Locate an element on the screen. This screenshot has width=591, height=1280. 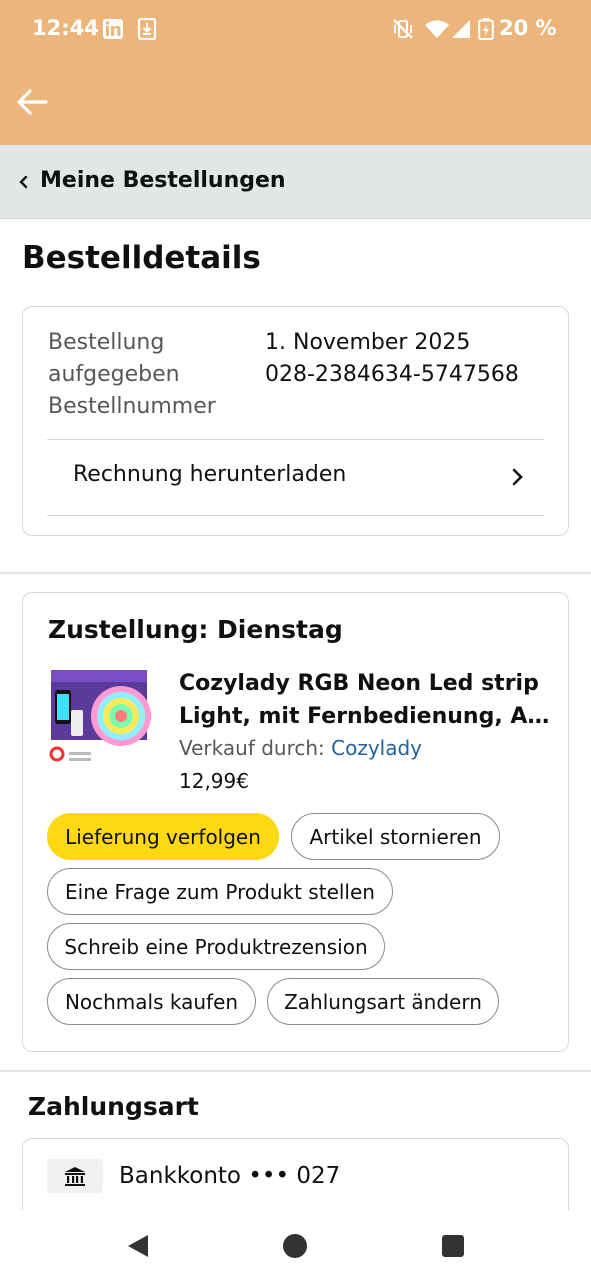
order-placed-label: Bestellung is located at coordinates (106, 342).